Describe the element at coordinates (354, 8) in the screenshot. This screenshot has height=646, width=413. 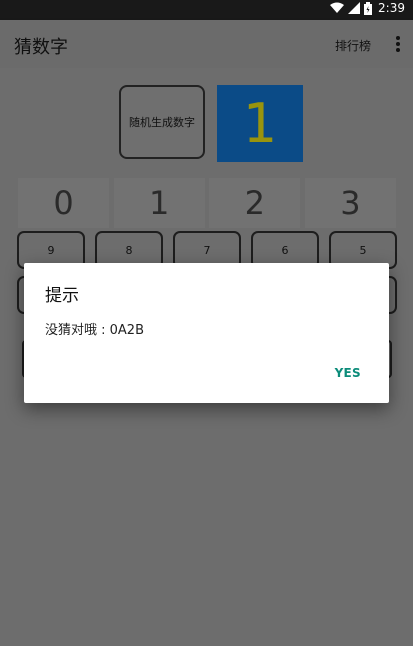
I see `signal-icon` at that location.